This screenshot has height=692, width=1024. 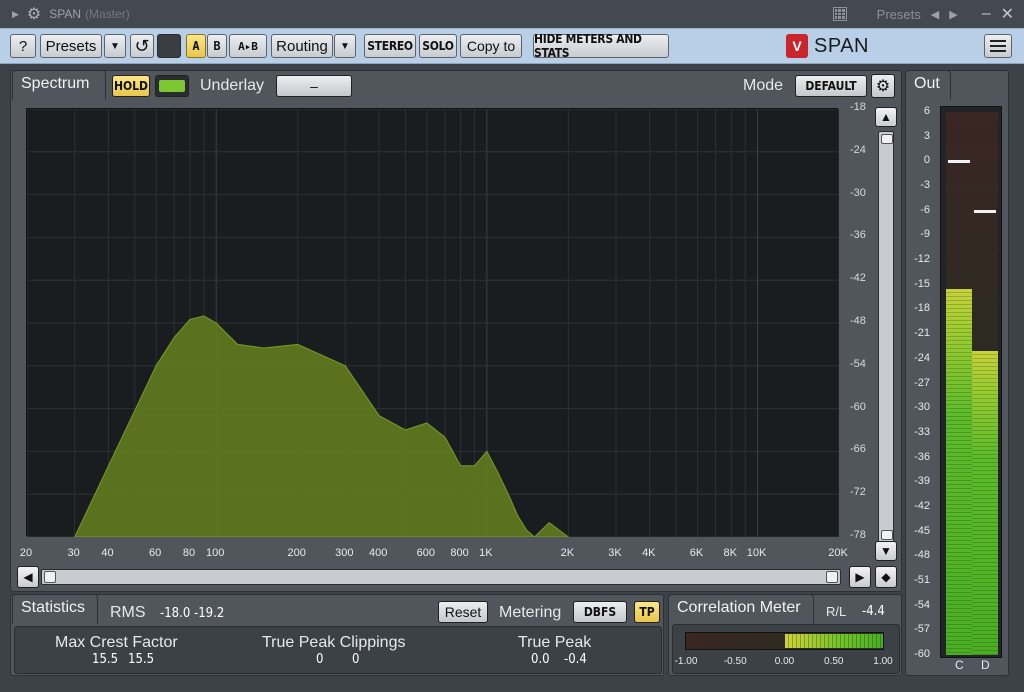 What do you see at coordinates (601, 46) in the screenshot?
I see `hide-meters-button: HIDE METERS AND STATS` at bounding box center [601, 46].